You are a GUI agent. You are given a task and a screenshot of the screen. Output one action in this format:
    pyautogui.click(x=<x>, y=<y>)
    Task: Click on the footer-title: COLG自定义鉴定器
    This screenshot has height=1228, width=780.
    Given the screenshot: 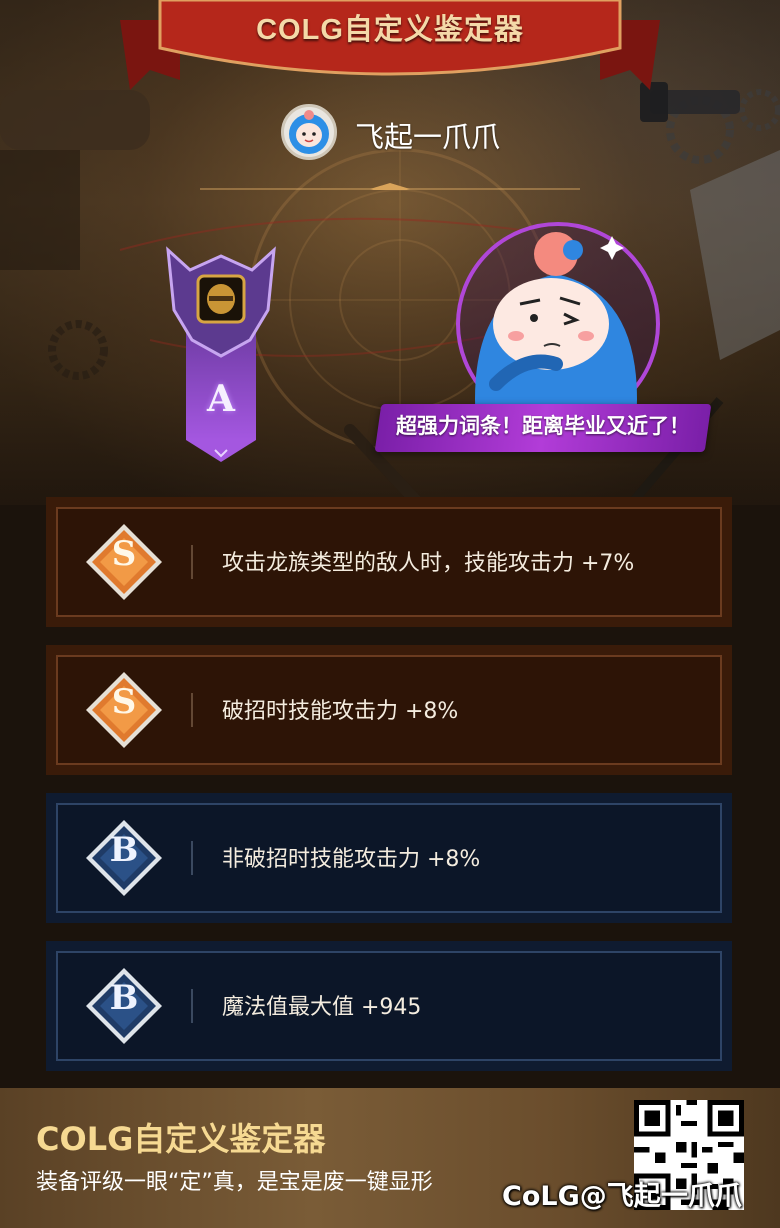 What is the action you would take?
    pyautogui.click(x=181, y=1139)
    